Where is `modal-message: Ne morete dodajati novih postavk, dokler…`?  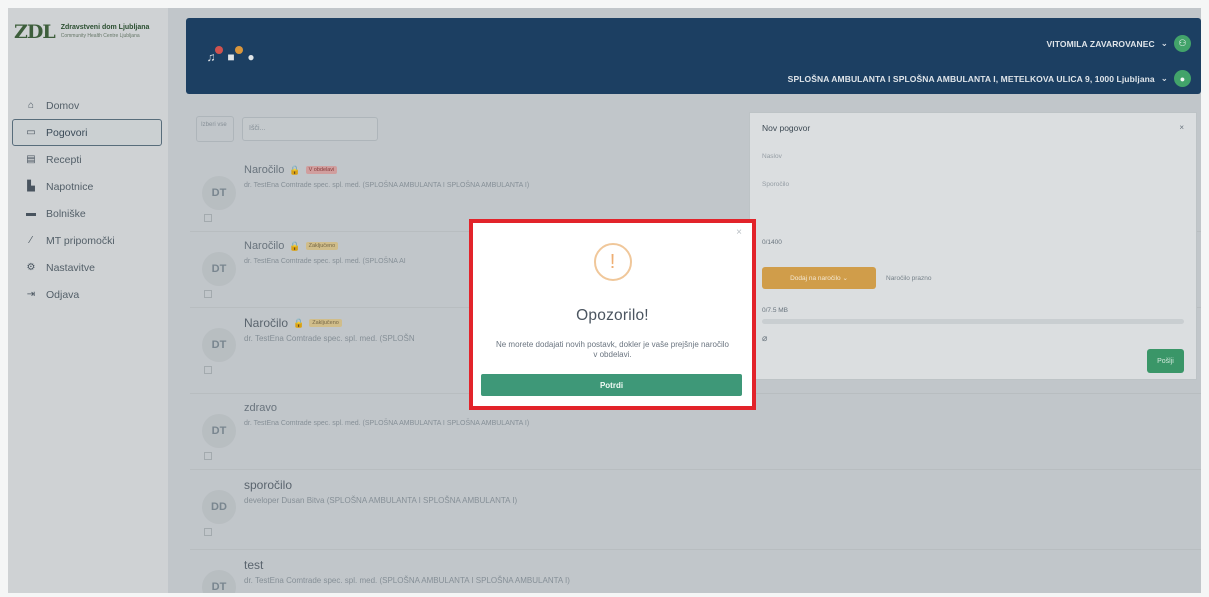
modal-message: Ne morete dodajati novih postavk, dokler… is located at coordinates (612, 349).